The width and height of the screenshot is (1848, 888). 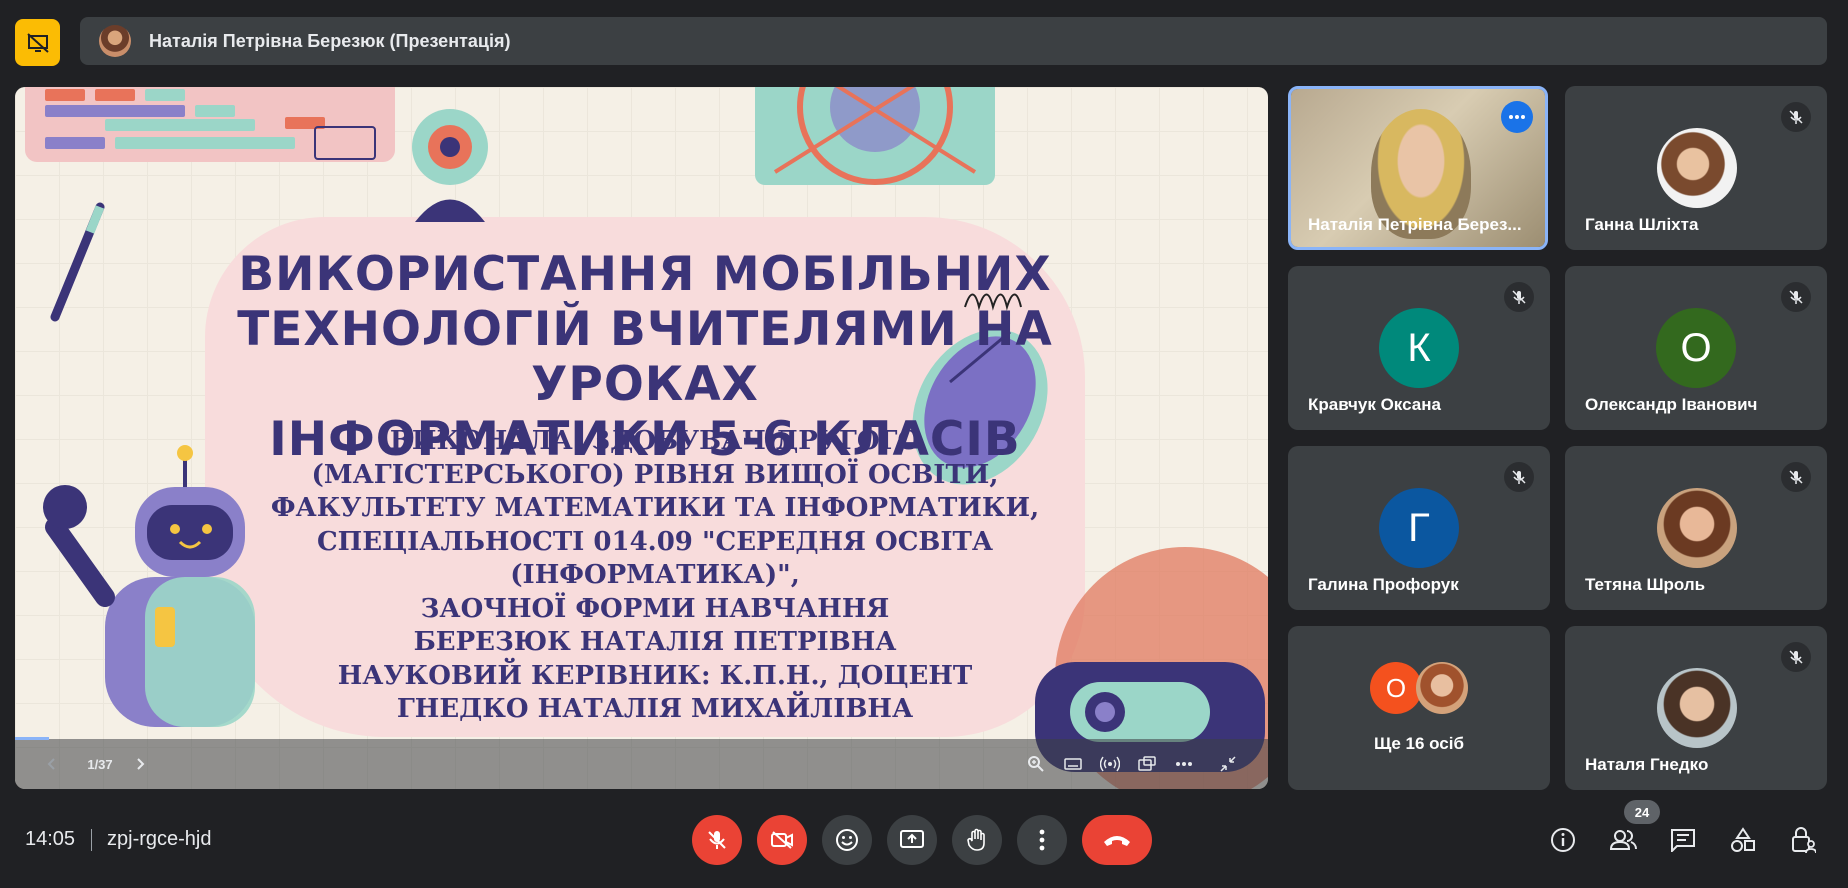 I want to click on keyboard-icon, so click(x=1073, y=764).